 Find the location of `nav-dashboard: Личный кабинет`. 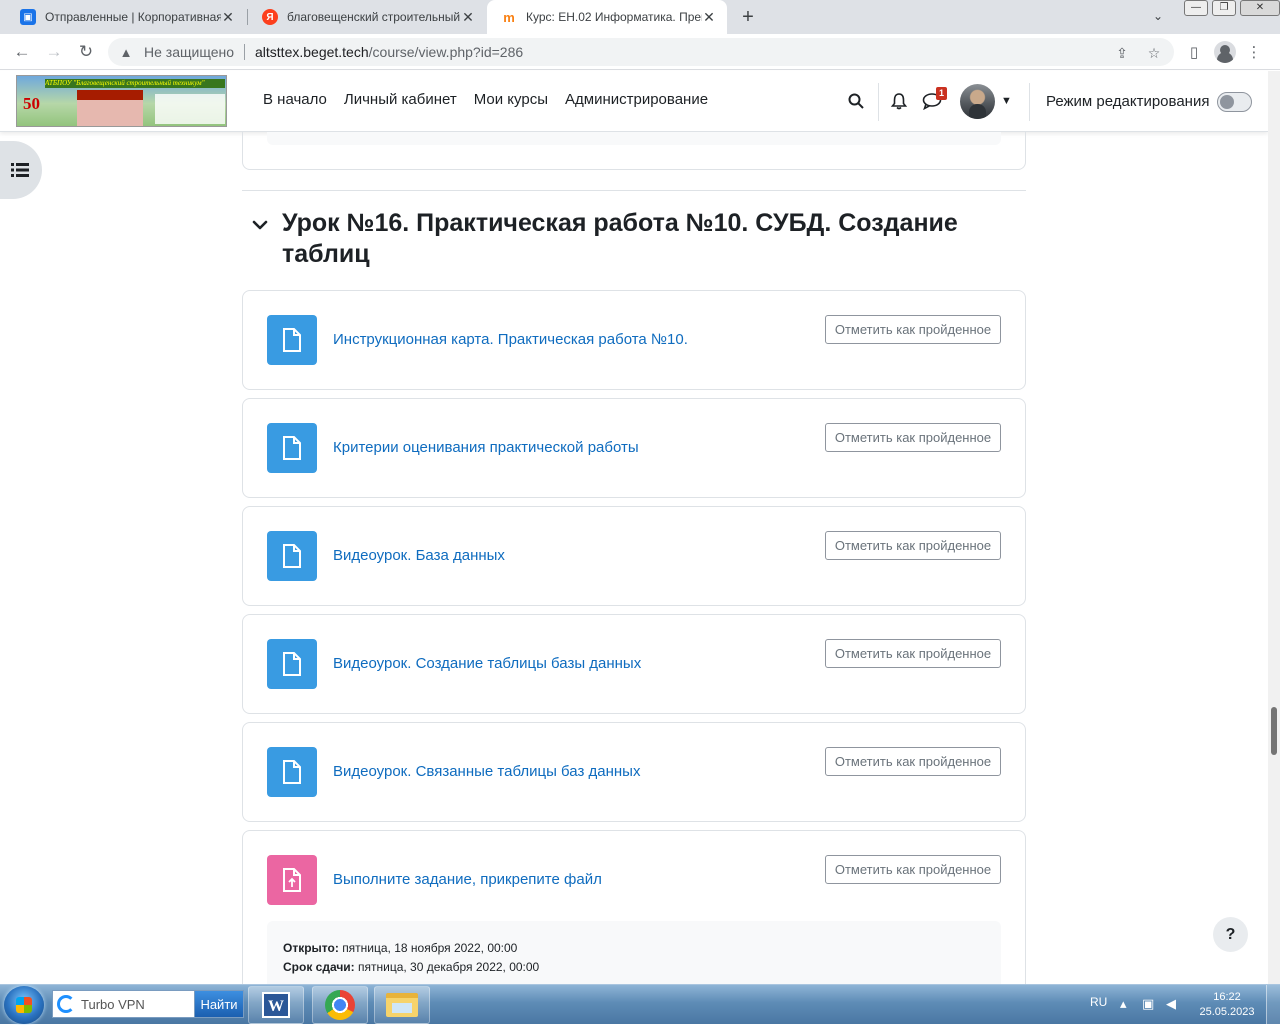

nav-dashboard: Личный кабинет is located at coordinates (400, 99).